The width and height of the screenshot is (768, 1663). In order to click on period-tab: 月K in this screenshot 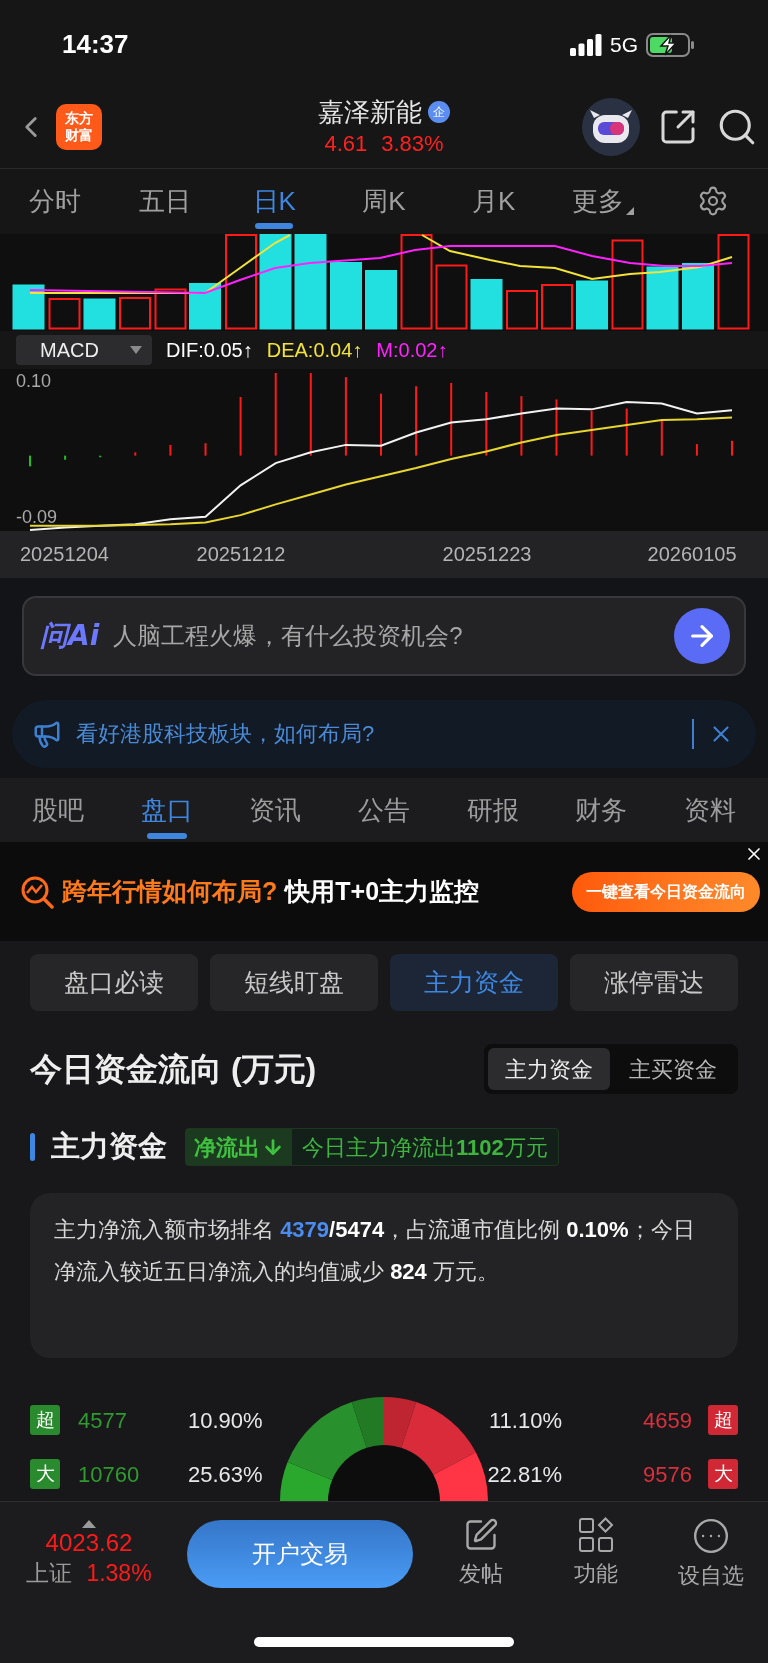, I will do `click(493, 201)`.